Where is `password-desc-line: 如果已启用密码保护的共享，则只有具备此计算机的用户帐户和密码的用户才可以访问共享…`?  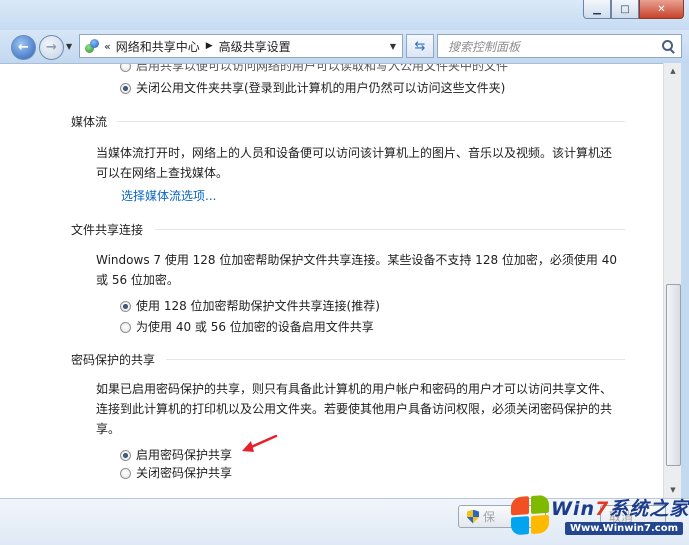
password-desc-line: 如果已启用密码保护的共享，则只有具备此计算机的用户帐户和密码的用户才可以访问共享… is located at coordinates (354, 389).